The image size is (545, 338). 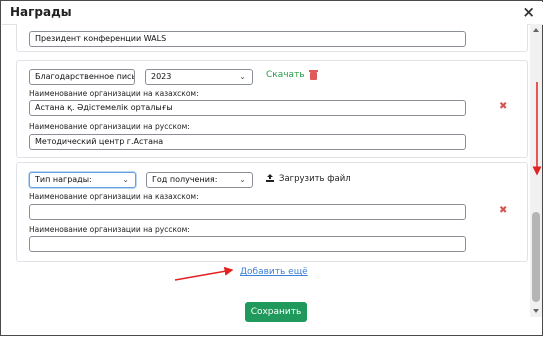 What do you see at coordinates (247, 108) in the screenshot?
I see `org-kz-input: Астана қ. Әдістемелік орталығы` at bounding box center [247, 108].